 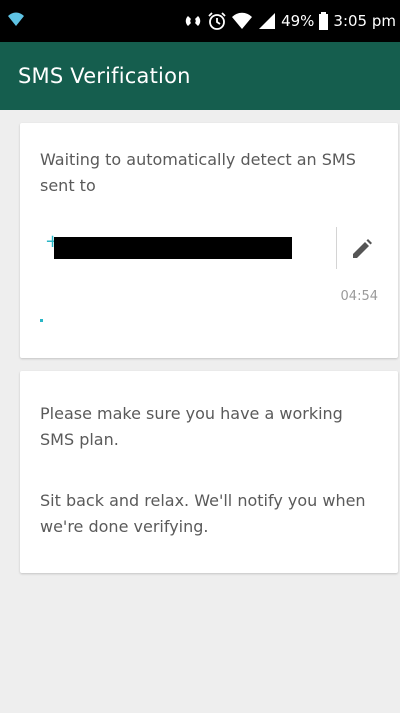 What do you see at coordinates (173, 248) in the screenshot?
I see `redacted-phone-number` at bounding box center [173, 248].